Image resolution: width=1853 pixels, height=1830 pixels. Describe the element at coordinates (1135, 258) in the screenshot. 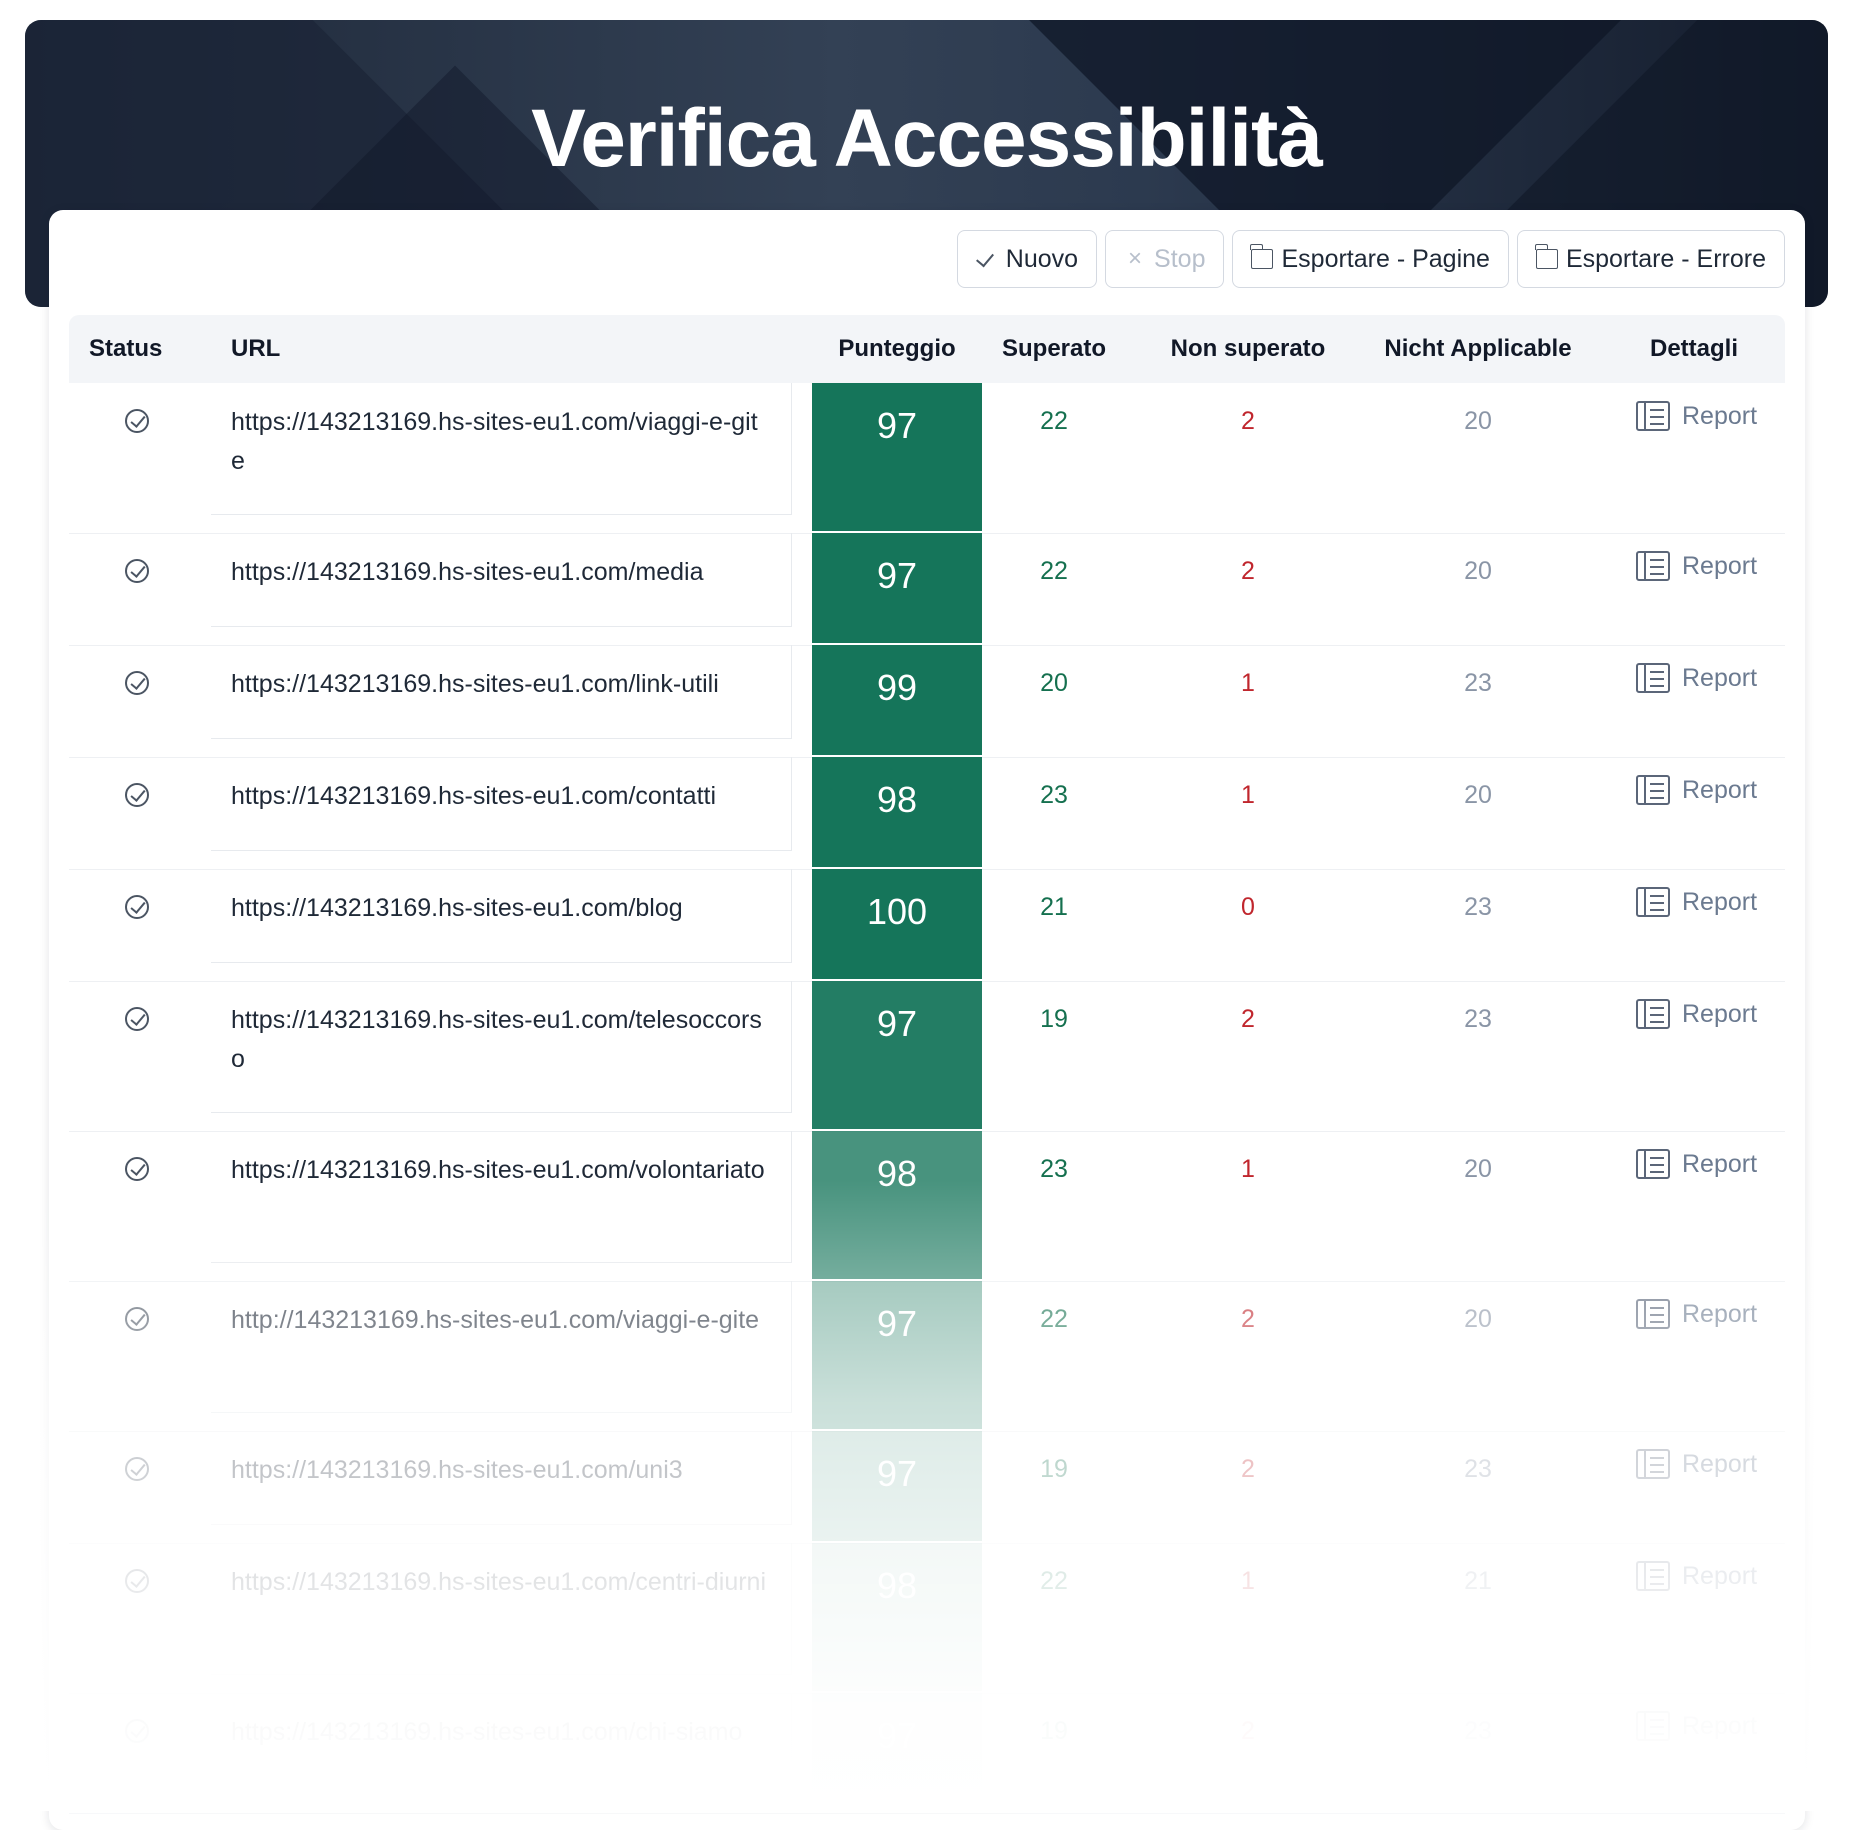

I see `x-icon: ×` at that location.